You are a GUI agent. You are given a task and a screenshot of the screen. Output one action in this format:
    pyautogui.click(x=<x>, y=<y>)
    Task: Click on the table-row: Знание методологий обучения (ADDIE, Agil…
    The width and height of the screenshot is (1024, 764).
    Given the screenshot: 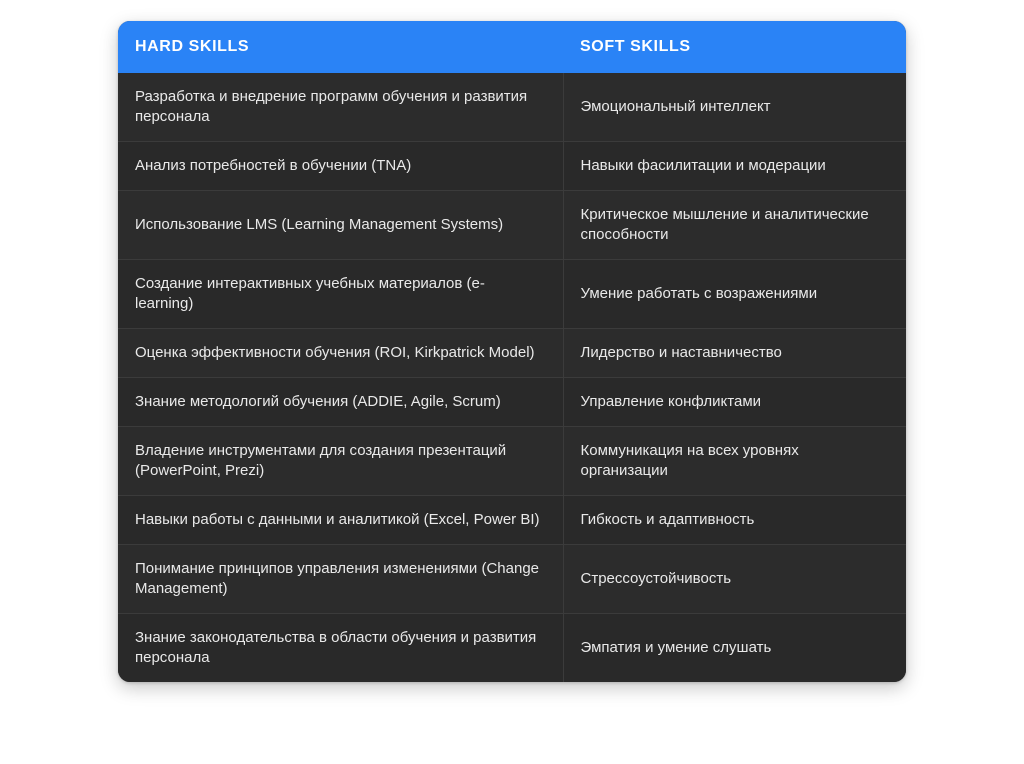 What is the action you would take?
    pyautogui.click(x=512, y=402)
    